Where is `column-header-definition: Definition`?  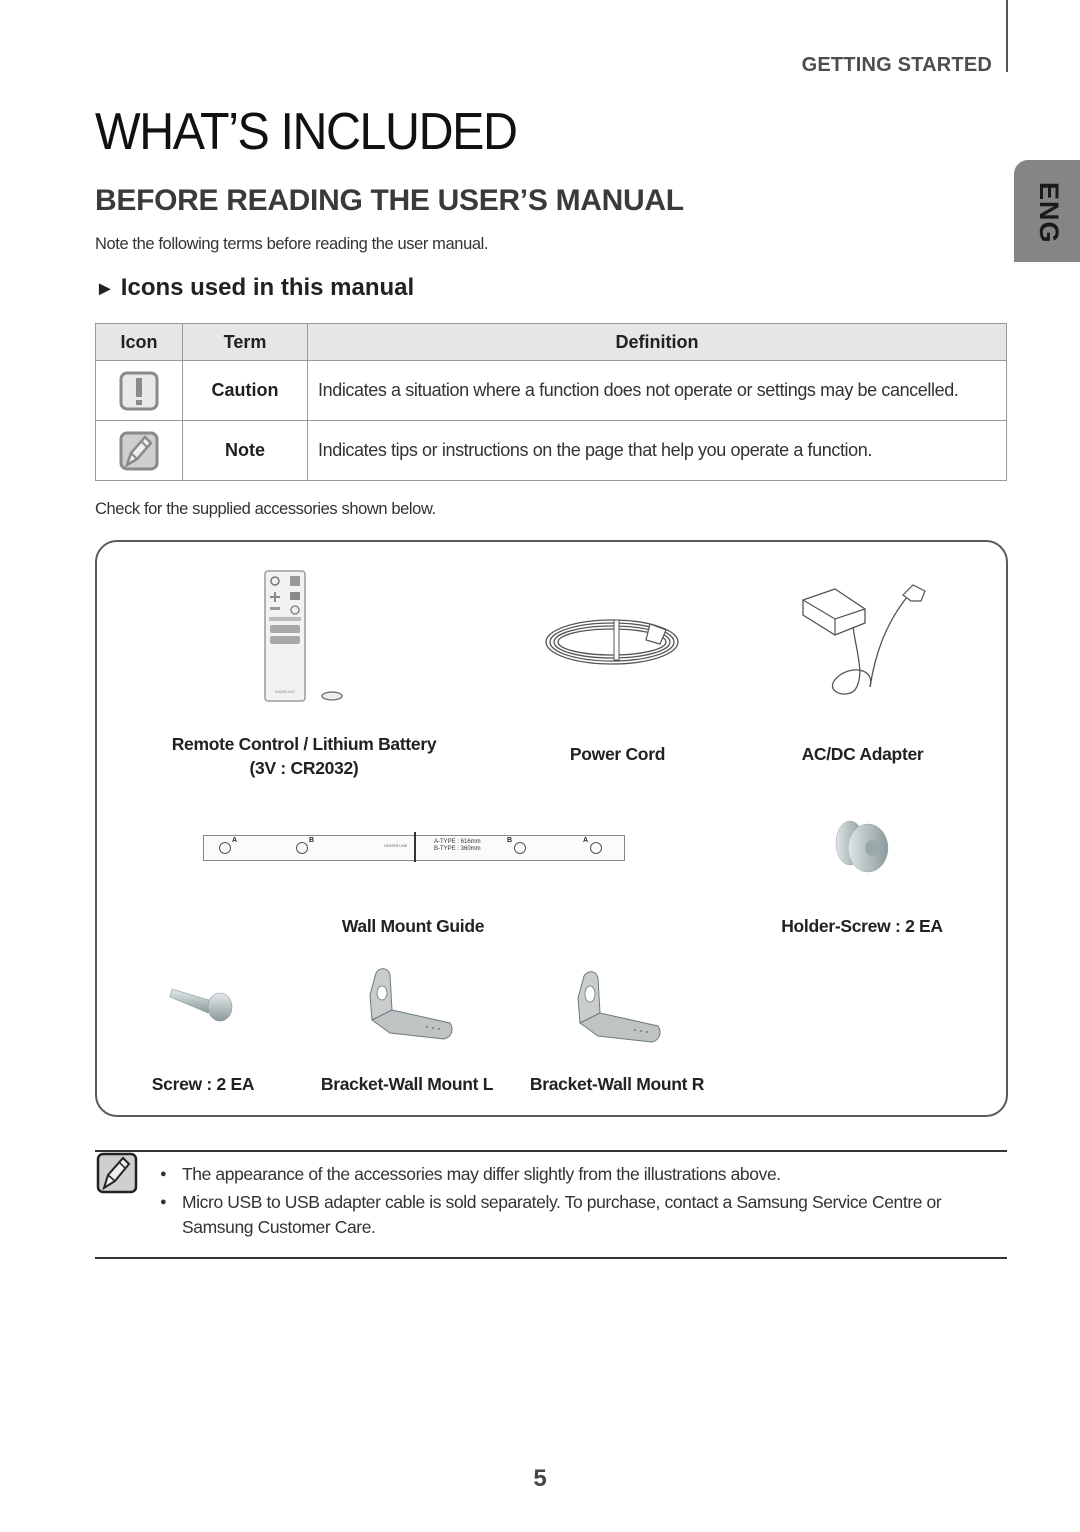
column-header-definition: Definition is located at coordinates (657, 342).